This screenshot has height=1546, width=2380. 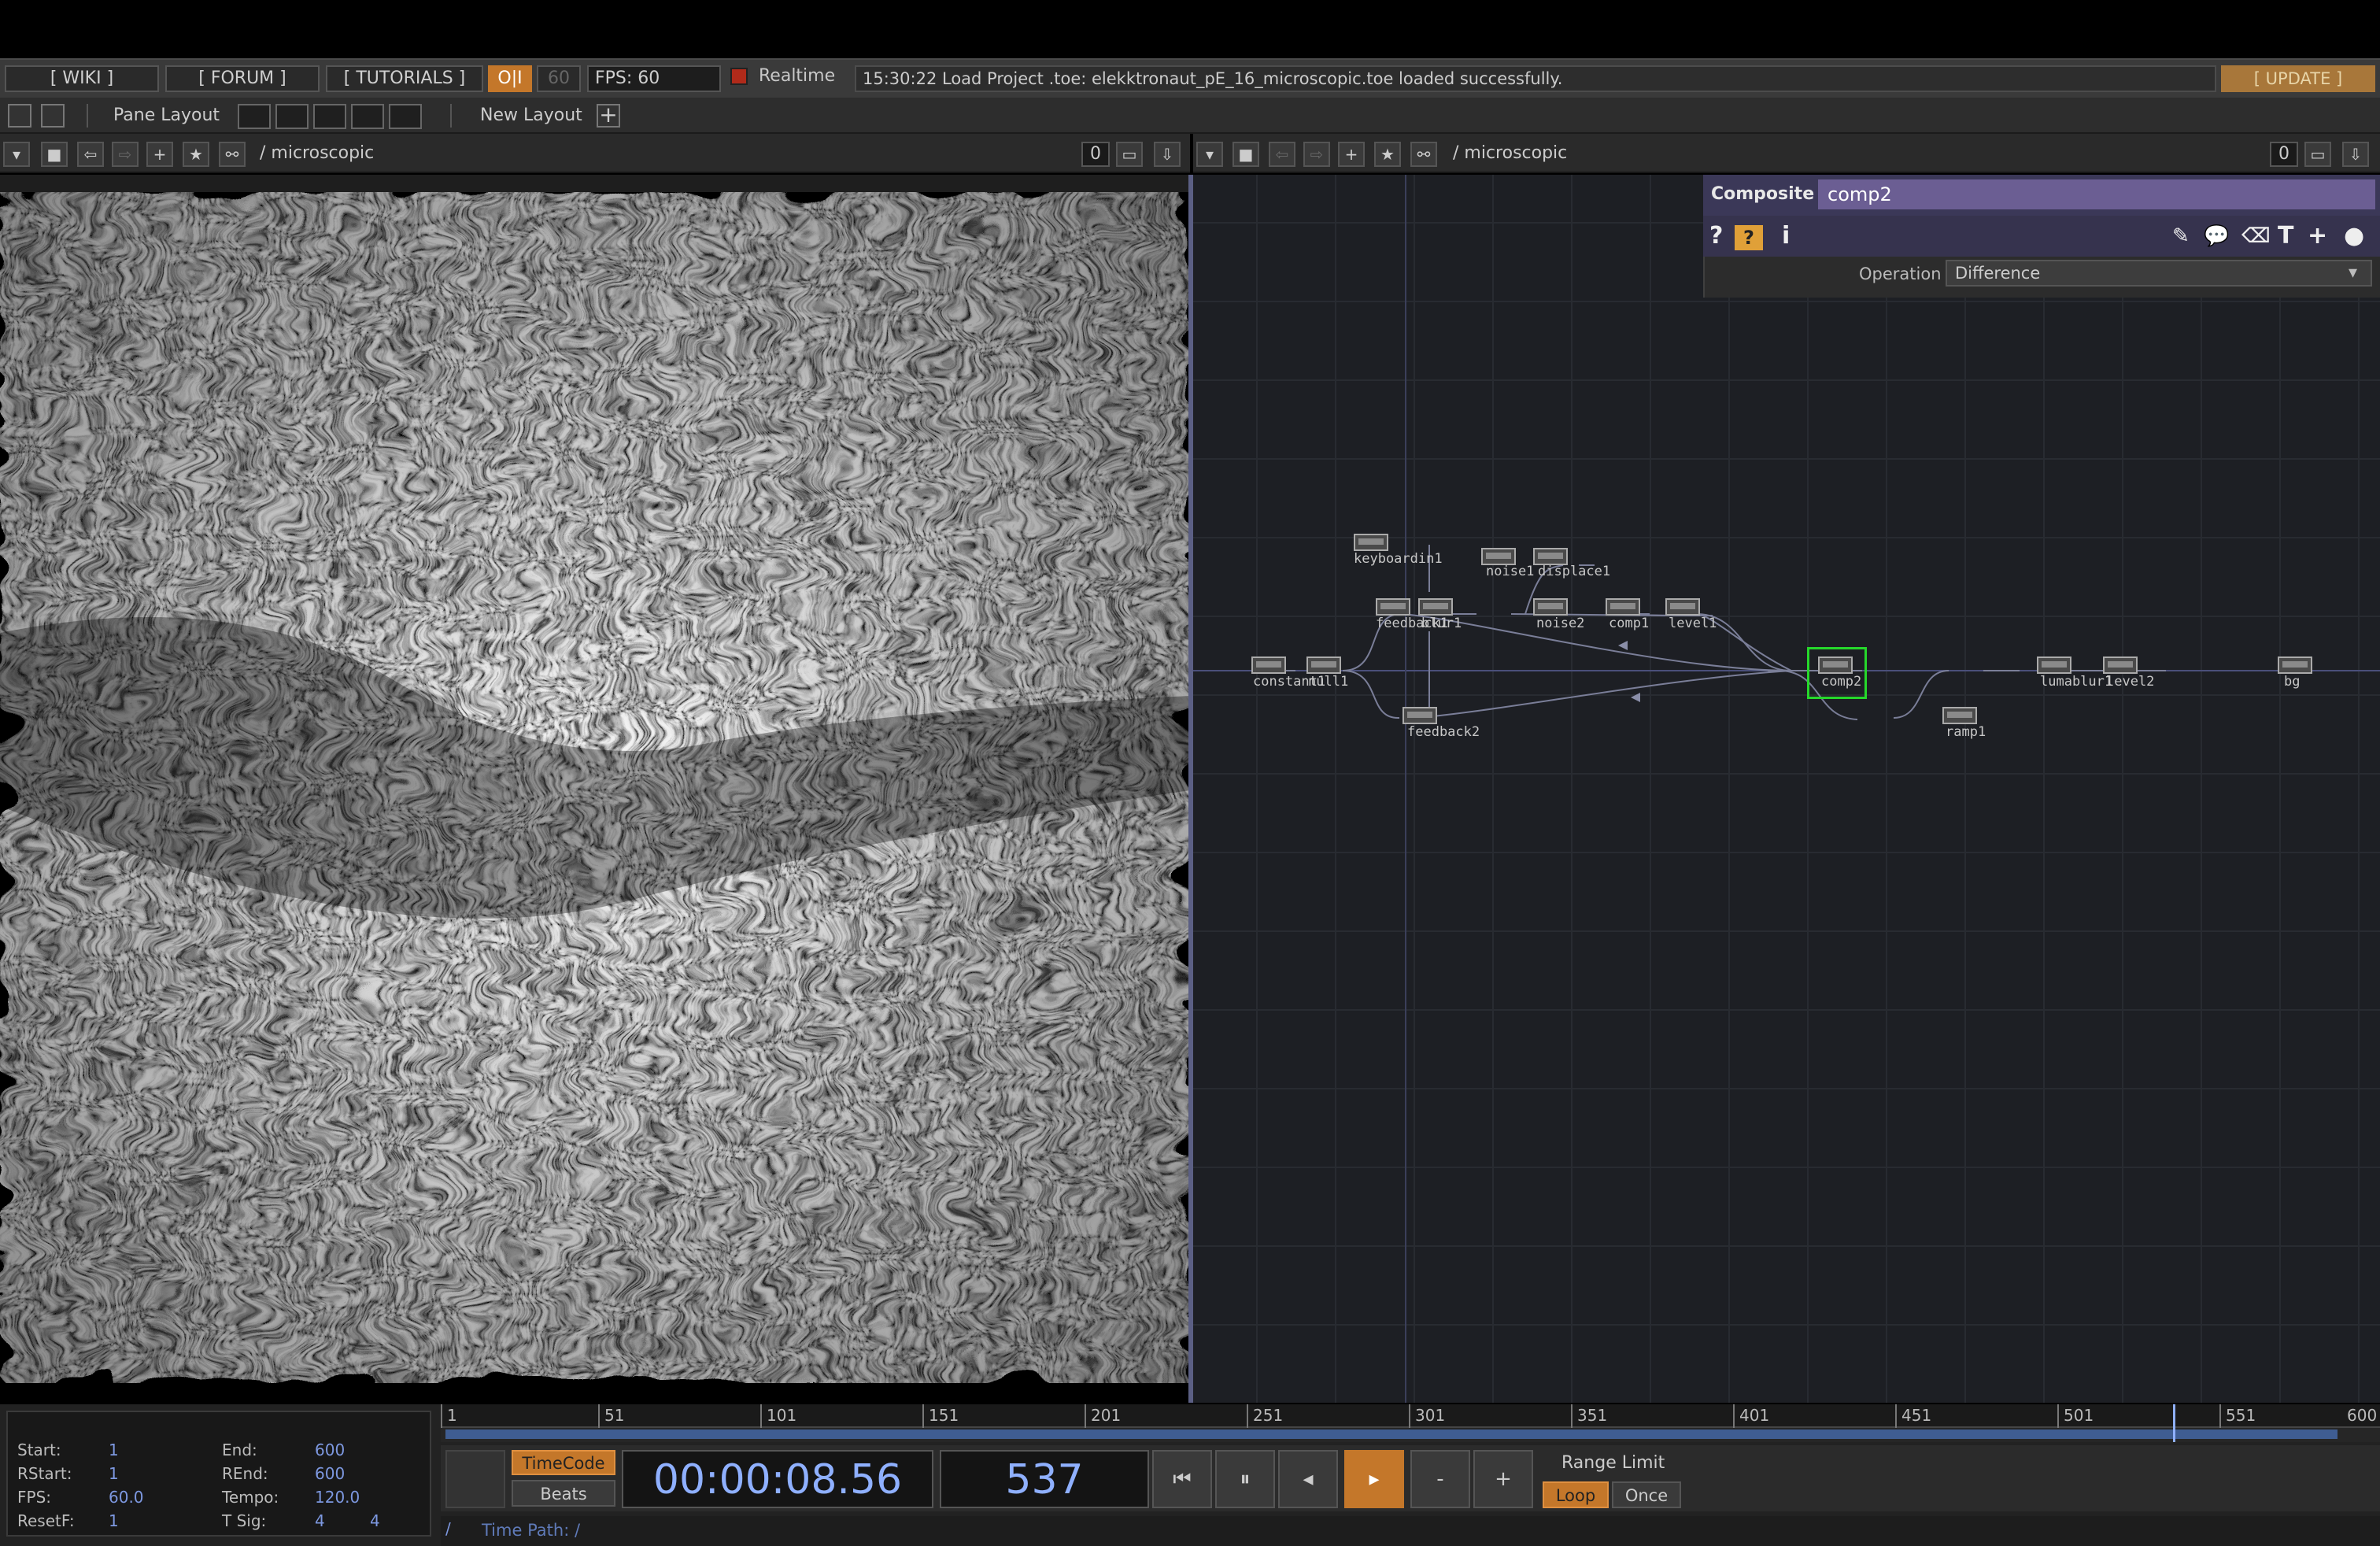 What do you see at coordinates (375, 1520) in the screenshot?
I see `tsig-denominator: 4` at bounding box center [375, 1520].